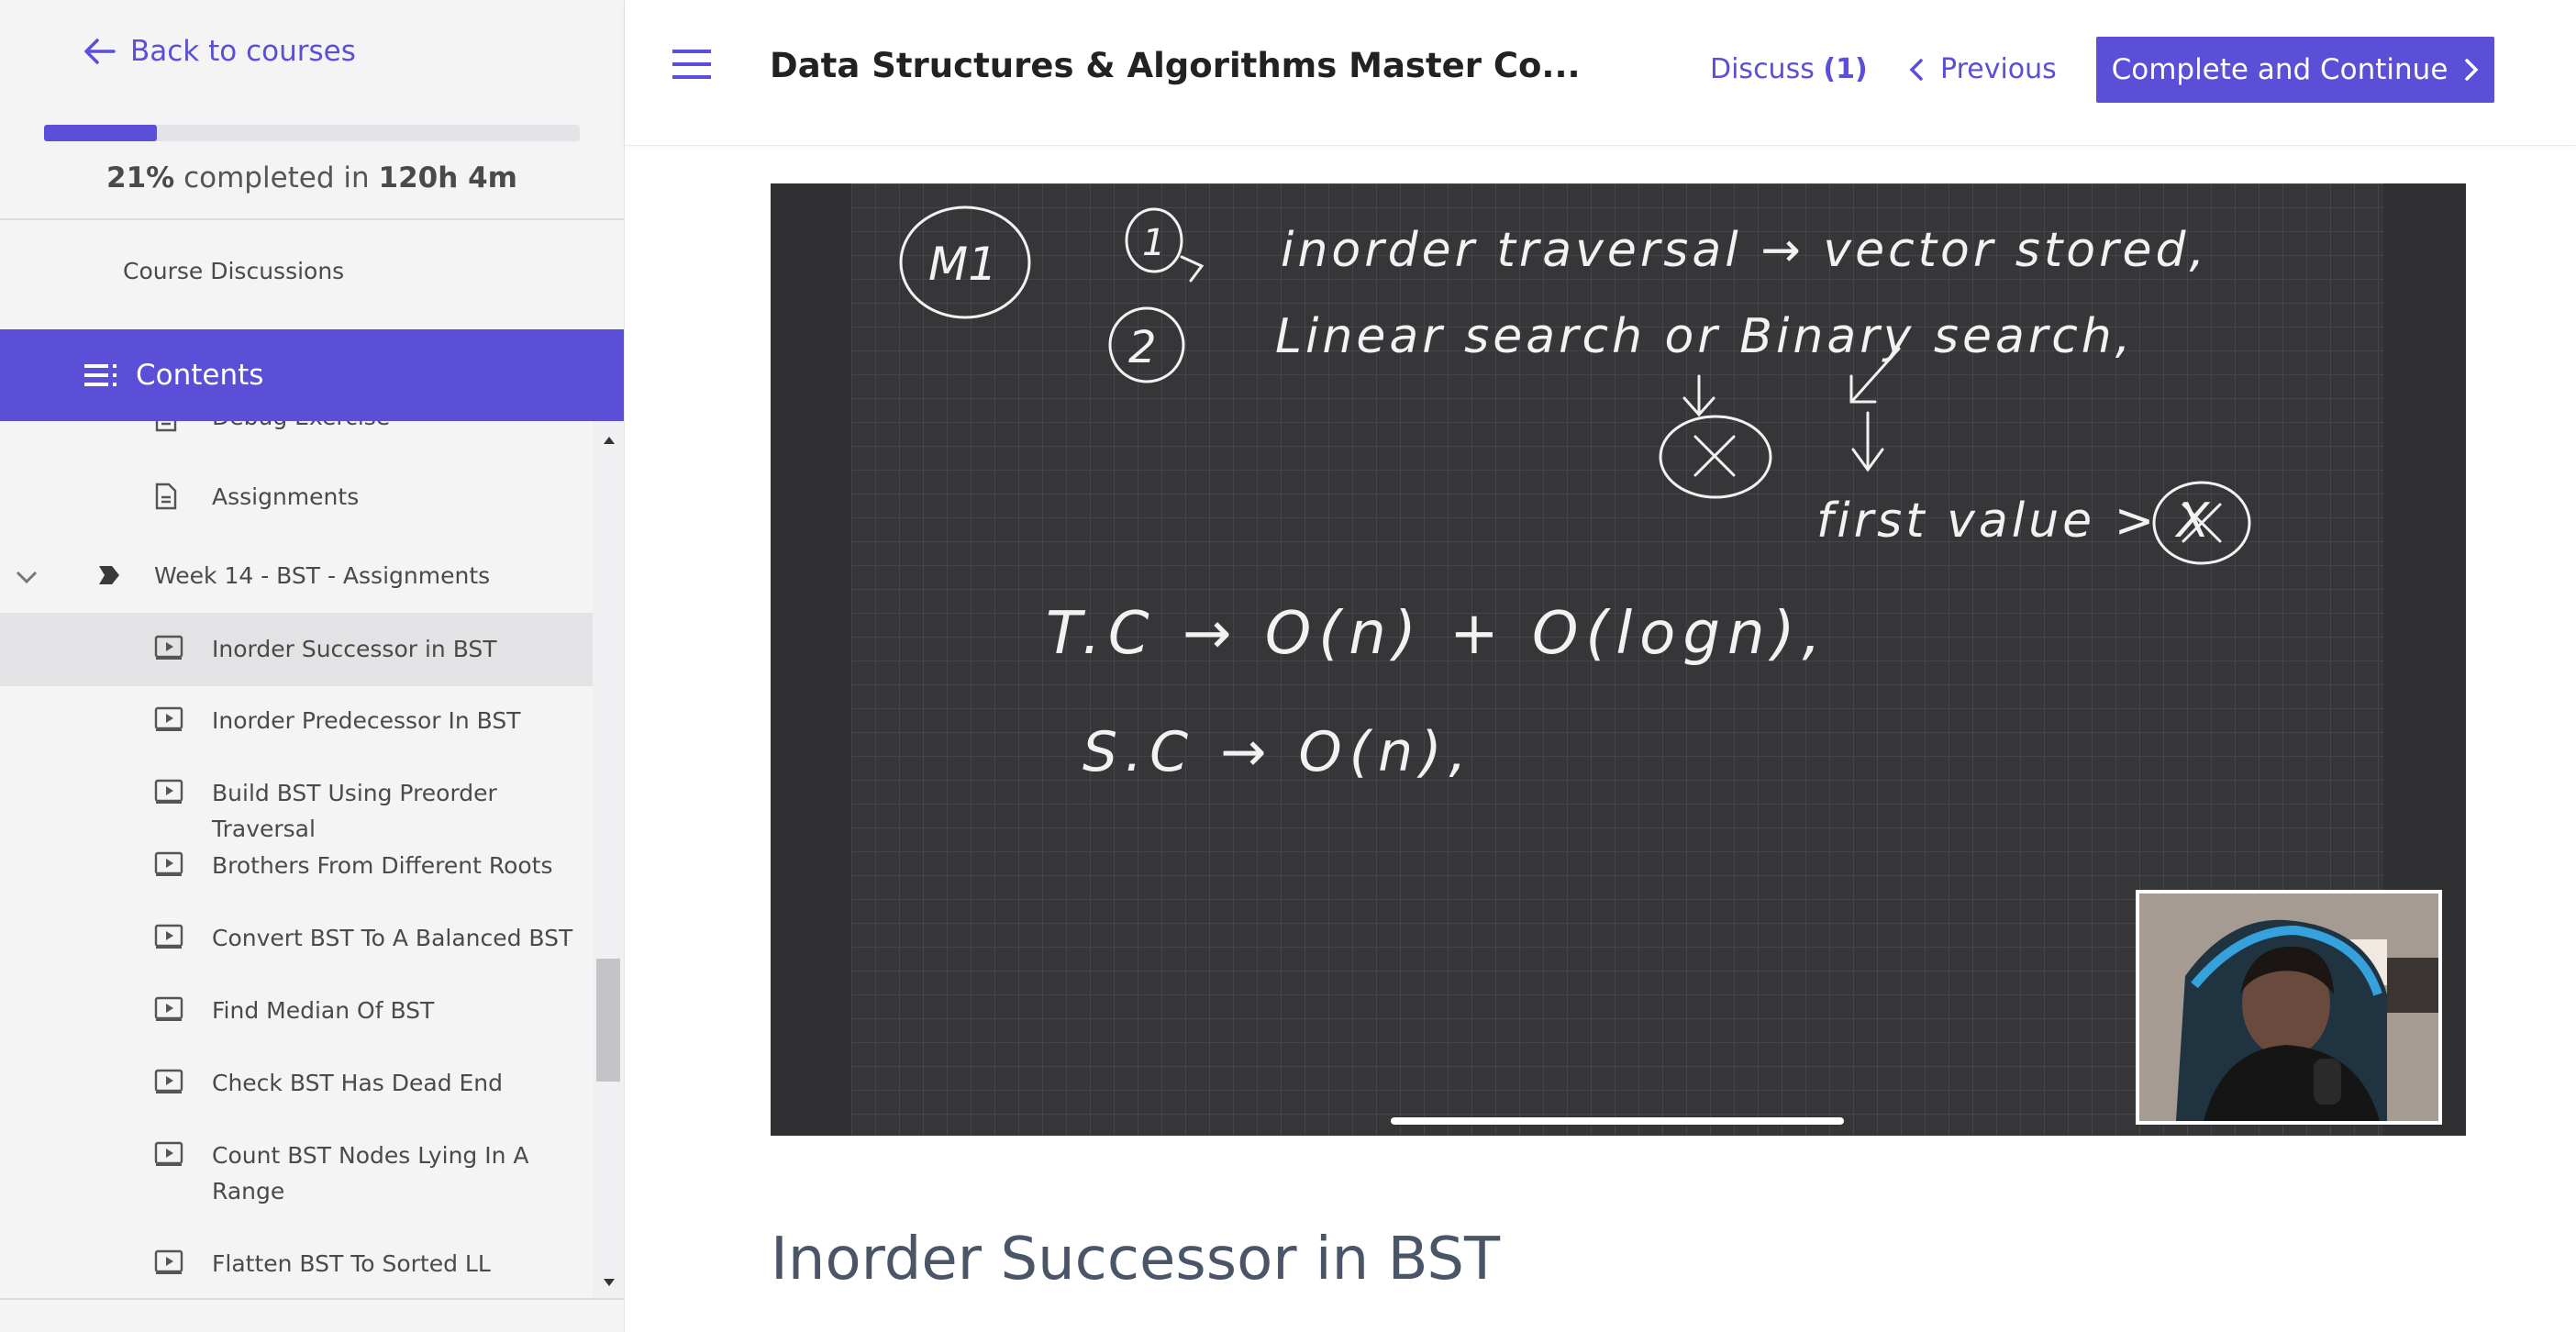  I want to click on menu-icon, so click(692, 66).